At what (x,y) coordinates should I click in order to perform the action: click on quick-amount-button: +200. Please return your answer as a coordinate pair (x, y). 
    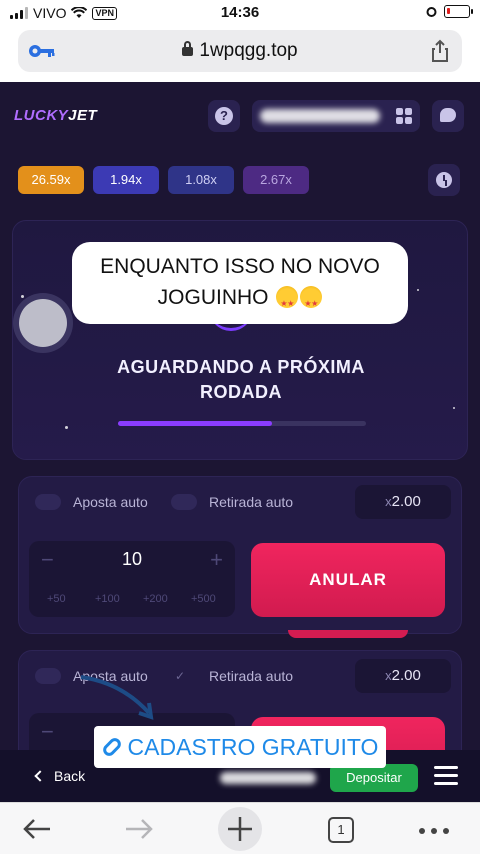
    Looking at the image, I should click on (155, 599).